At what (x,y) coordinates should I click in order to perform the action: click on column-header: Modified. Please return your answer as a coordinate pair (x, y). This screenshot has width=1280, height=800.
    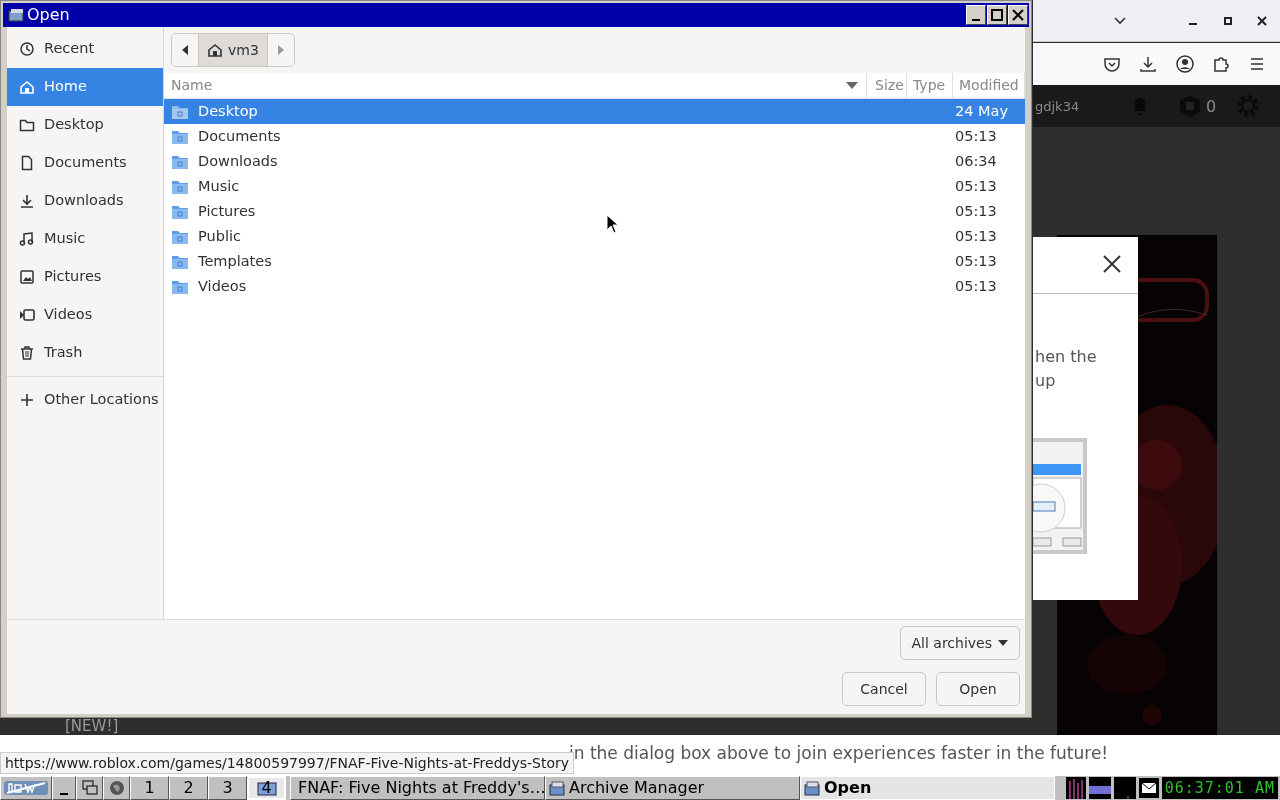
    Looking at the image, I should click on (989, 85).